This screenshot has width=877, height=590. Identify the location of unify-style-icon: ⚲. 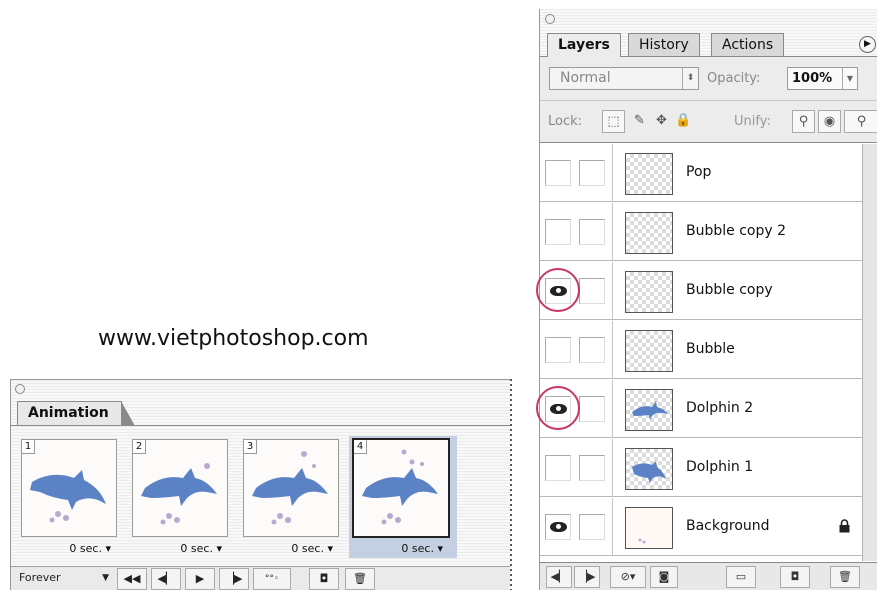
(860, 121).